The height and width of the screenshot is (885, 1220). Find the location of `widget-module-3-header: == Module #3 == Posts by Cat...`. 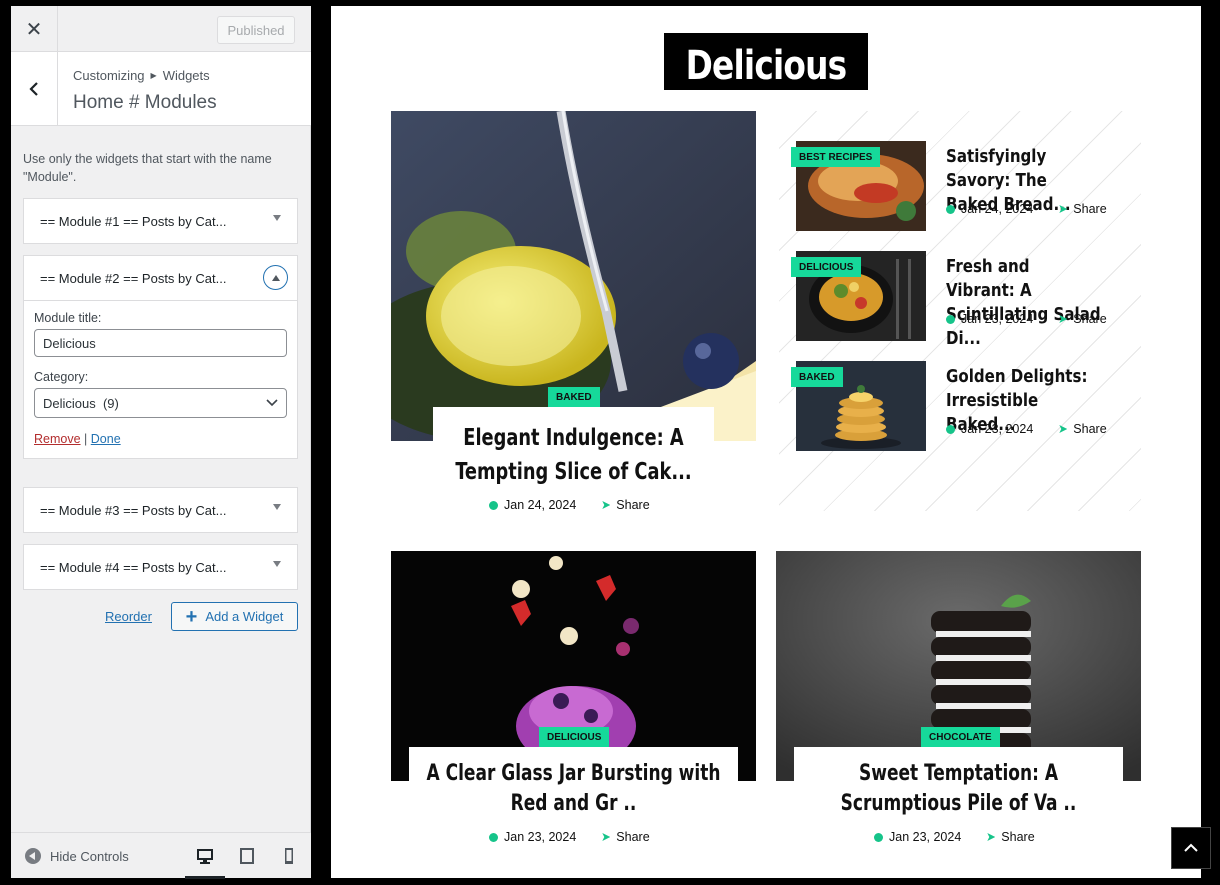

widget-module-3-header: == Module #3 == Posts by Cat... is located at coordinates (160, 510).